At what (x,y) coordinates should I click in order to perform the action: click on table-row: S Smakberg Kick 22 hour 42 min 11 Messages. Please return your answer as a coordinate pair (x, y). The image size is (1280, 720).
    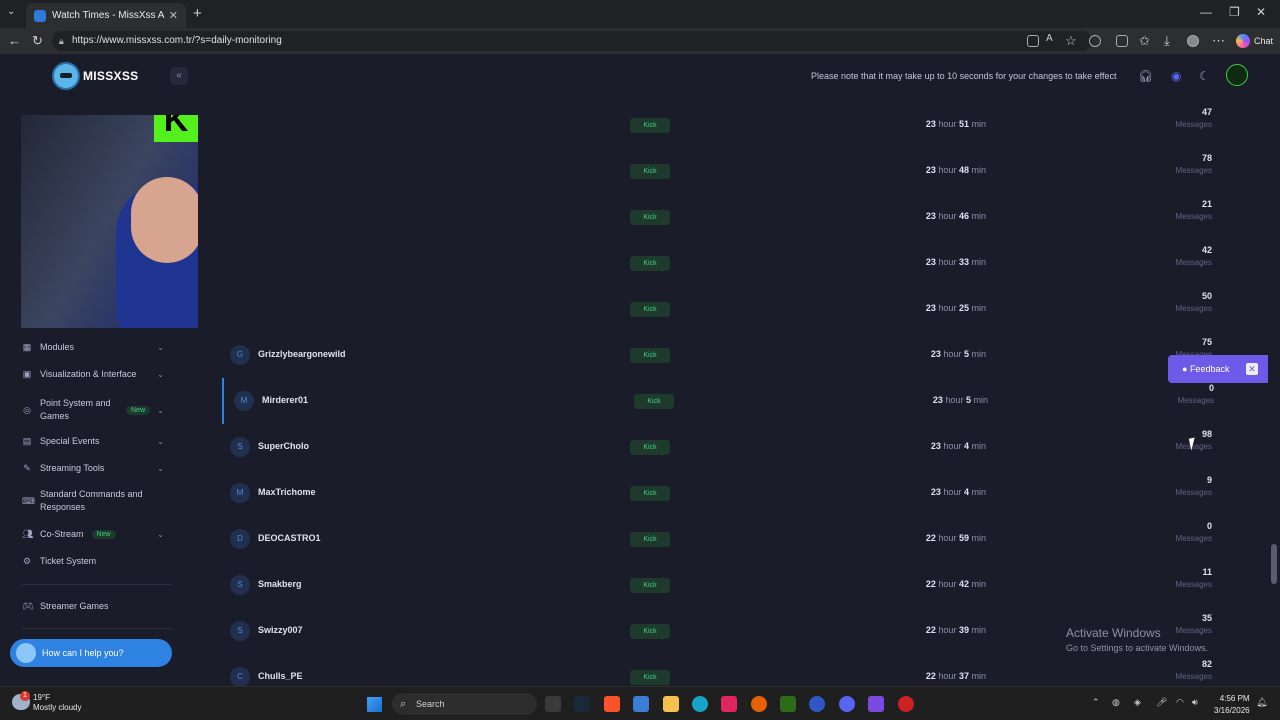
    Looking at the image, I should click on (727, 585).